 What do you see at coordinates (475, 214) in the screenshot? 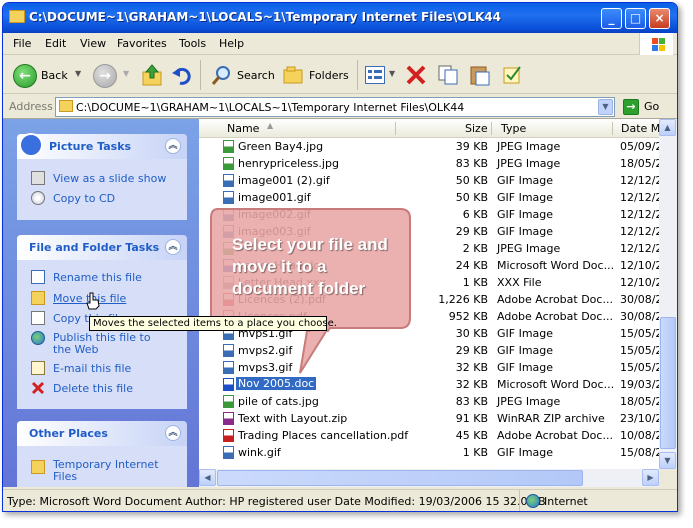
I see `file-size: 6 KB` at bounding box center [475, 214].